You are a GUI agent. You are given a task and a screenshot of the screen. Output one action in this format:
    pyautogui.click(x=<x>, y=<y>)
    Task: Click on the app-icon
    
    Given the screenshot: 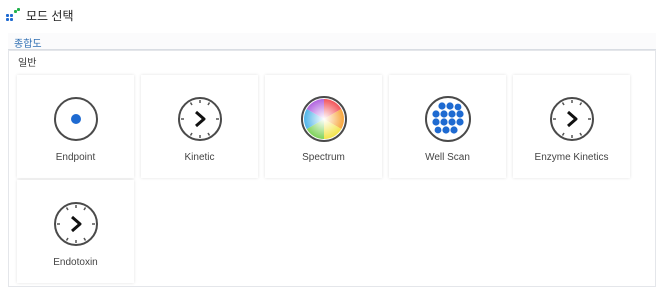 What is the action you would take?
    pyautogui.click(x=13, y=15)
    